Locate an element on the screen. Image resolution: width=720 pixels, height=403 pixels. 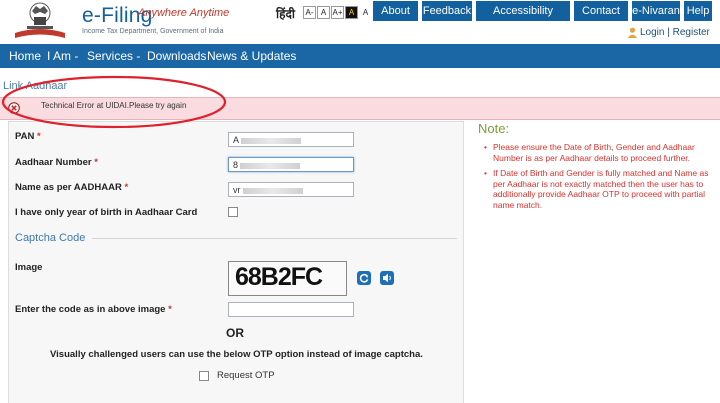
audio-captcha-icon is located at coordinates (387, 278).